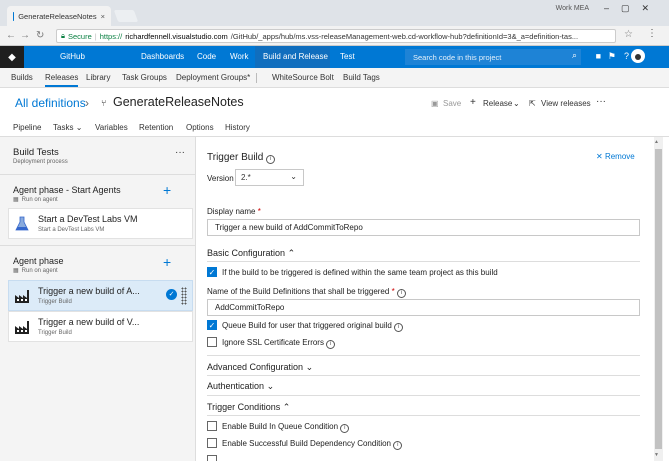  I want to click on tab-tasks-label: Tasks, so click(63, 127).